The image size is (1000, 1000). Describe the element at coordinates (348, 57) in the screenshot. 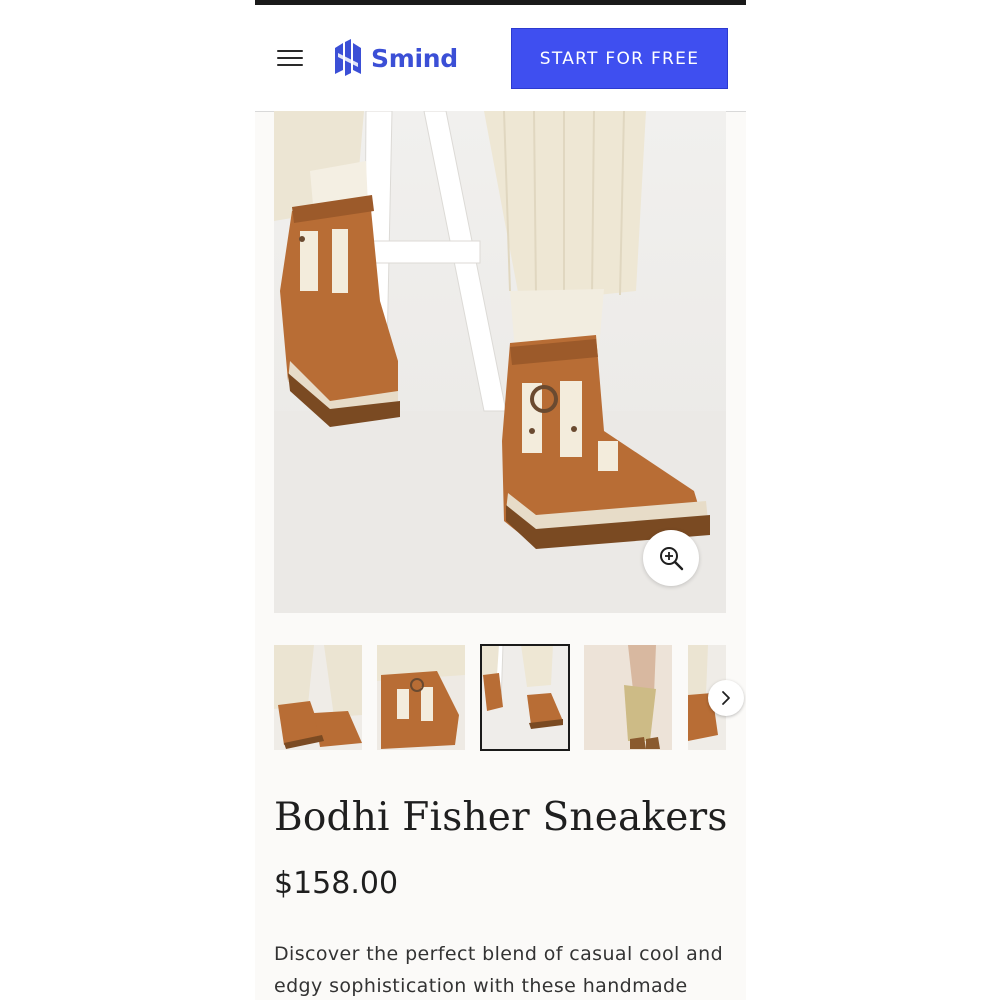

I see `smind-logo-icon` at that location.